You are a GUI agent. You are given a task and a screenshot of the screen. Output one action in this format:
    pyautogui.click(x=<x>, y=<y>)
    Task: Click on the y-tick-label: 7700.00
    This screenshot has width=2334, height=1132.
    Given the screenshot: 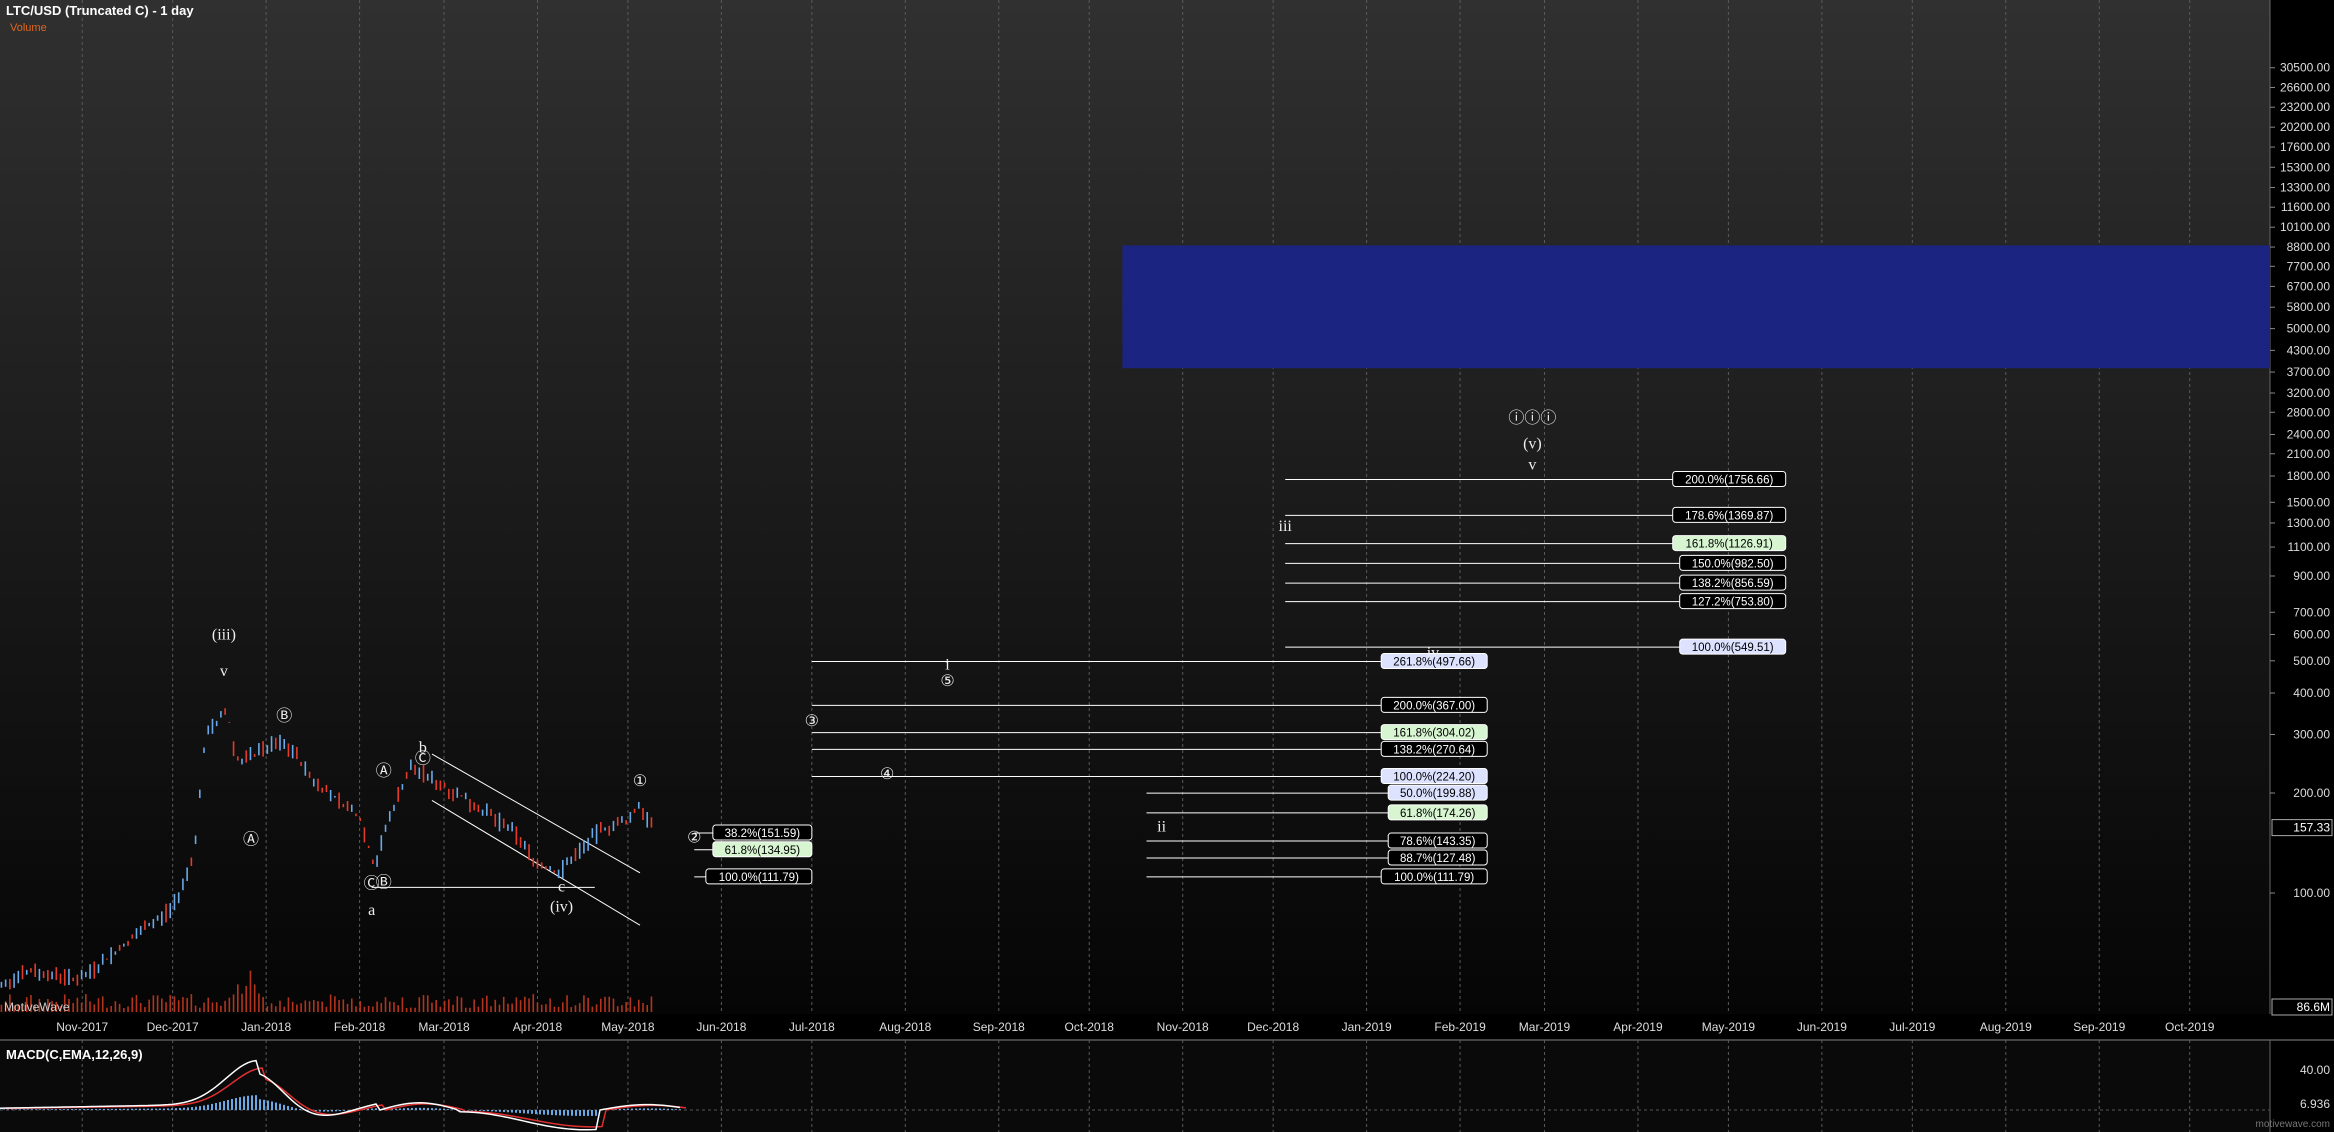 What is the action you would take?
    pyautogui.click(x=2309, y=266)
    